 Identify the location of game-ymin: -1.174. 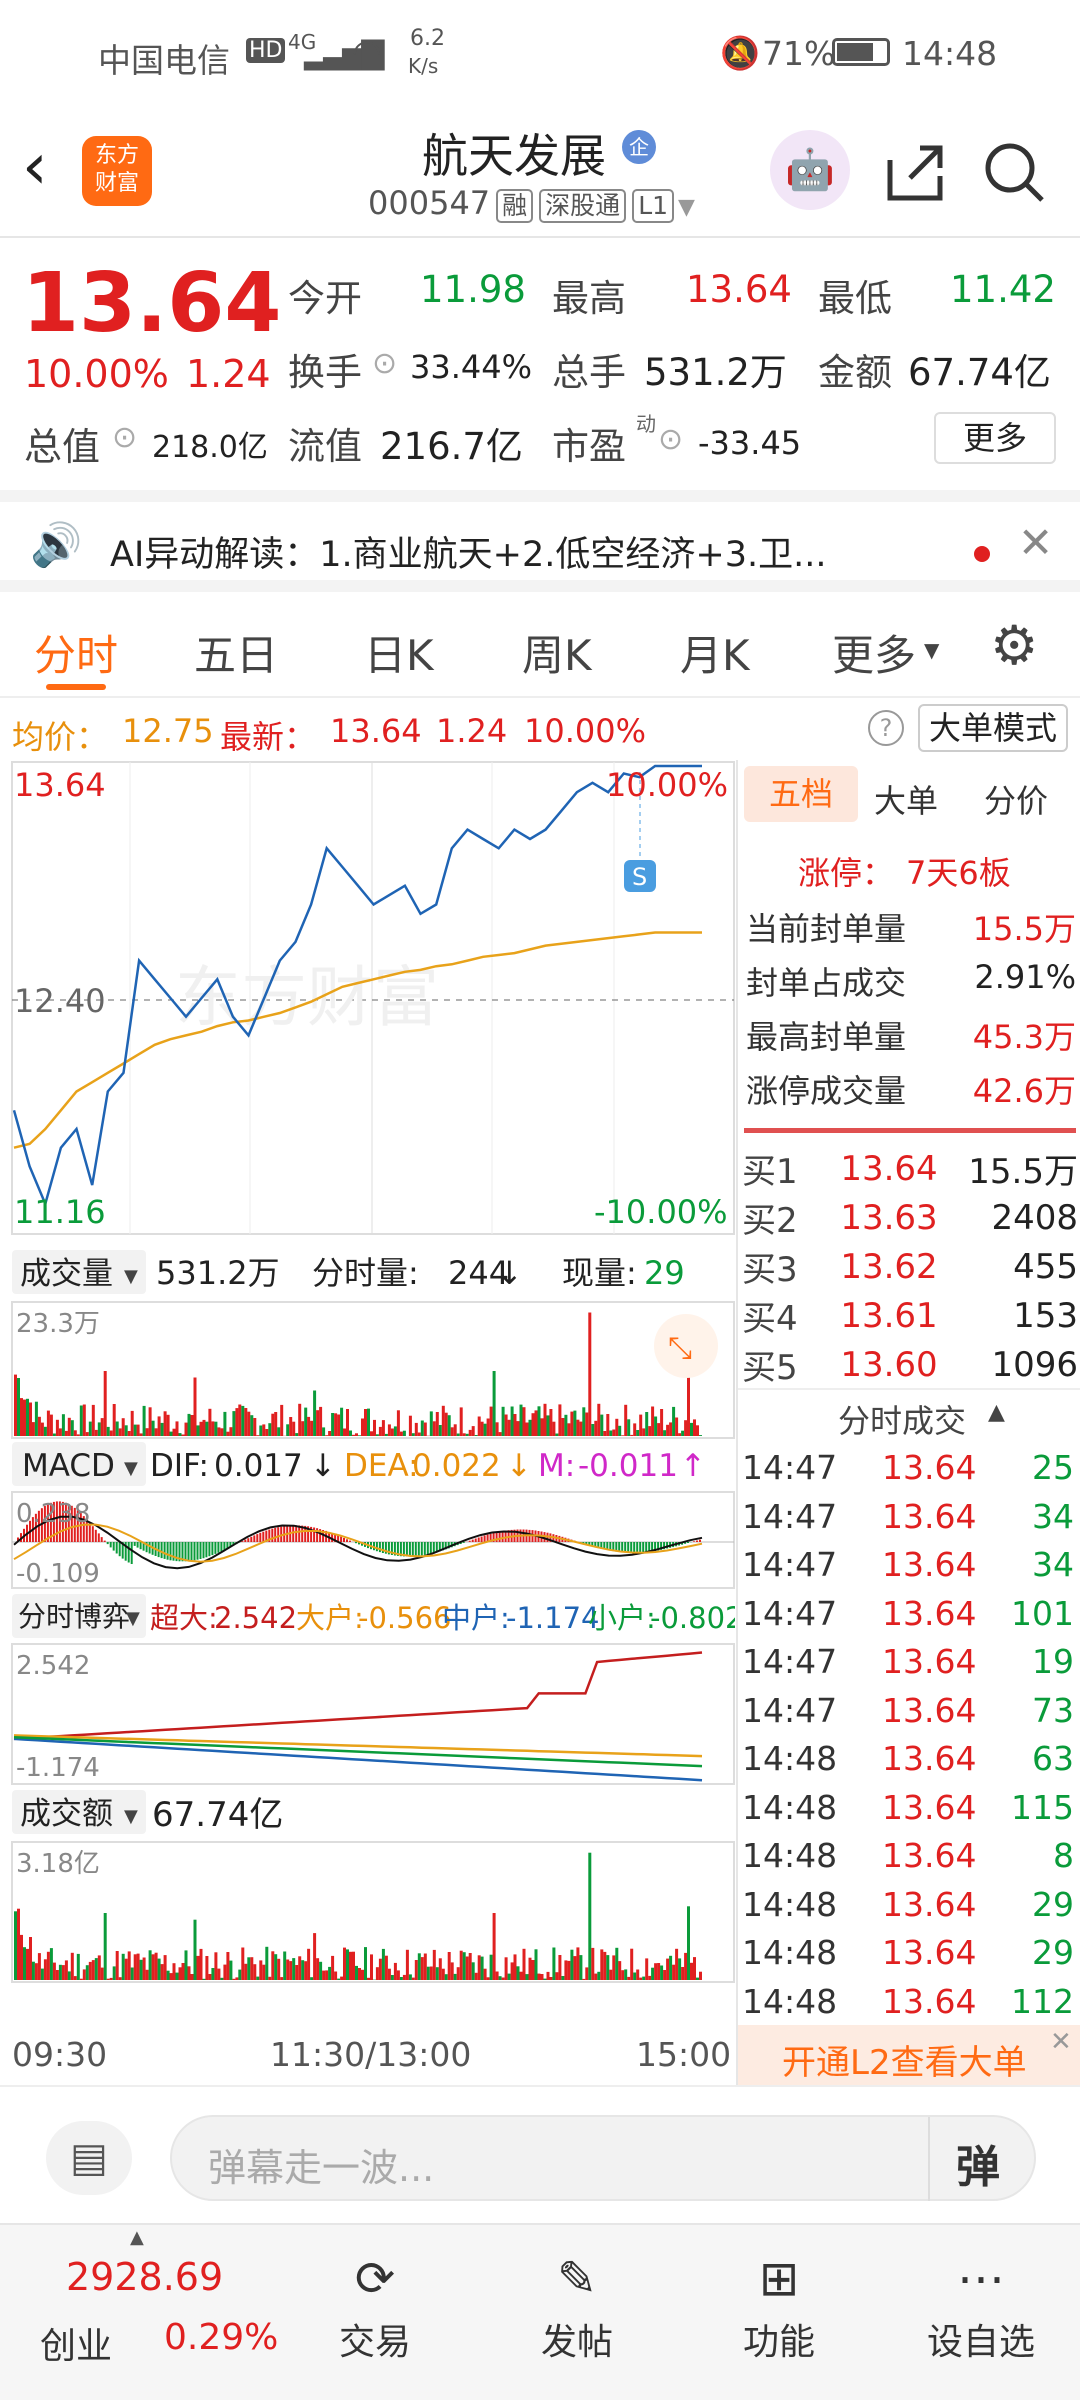
(58, 1768).